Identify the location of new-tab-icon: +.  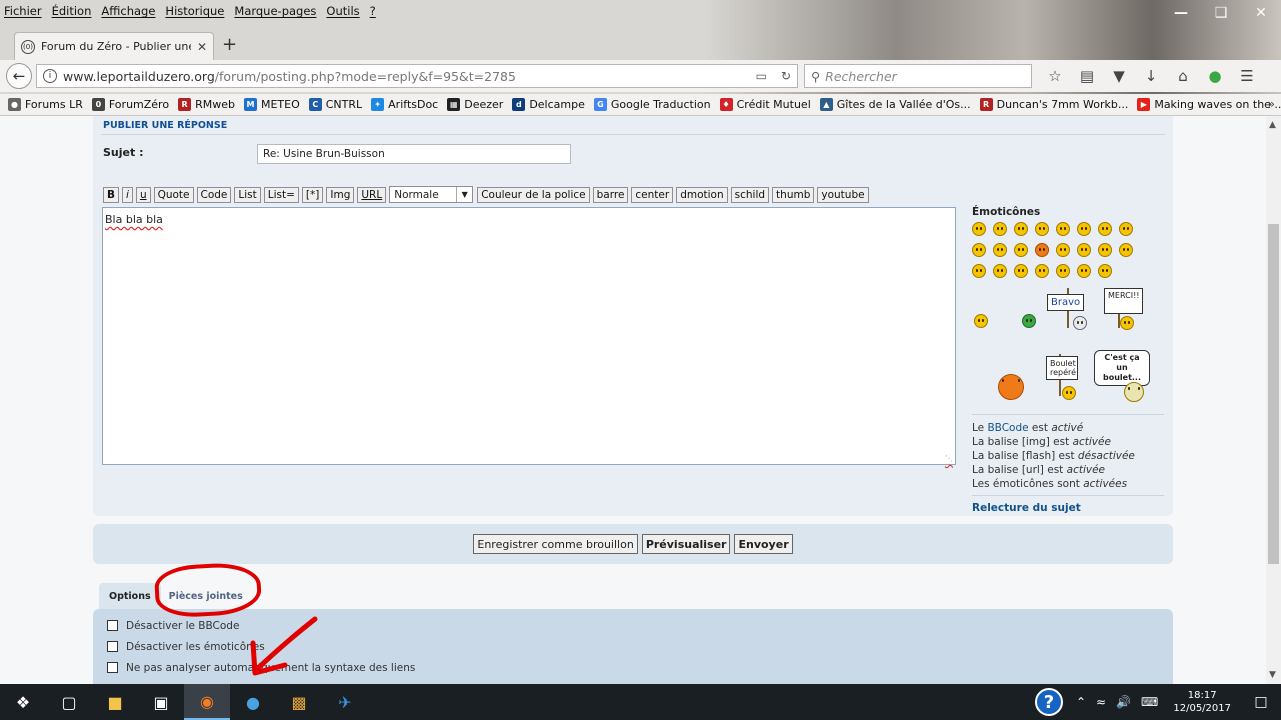
(229, 44).